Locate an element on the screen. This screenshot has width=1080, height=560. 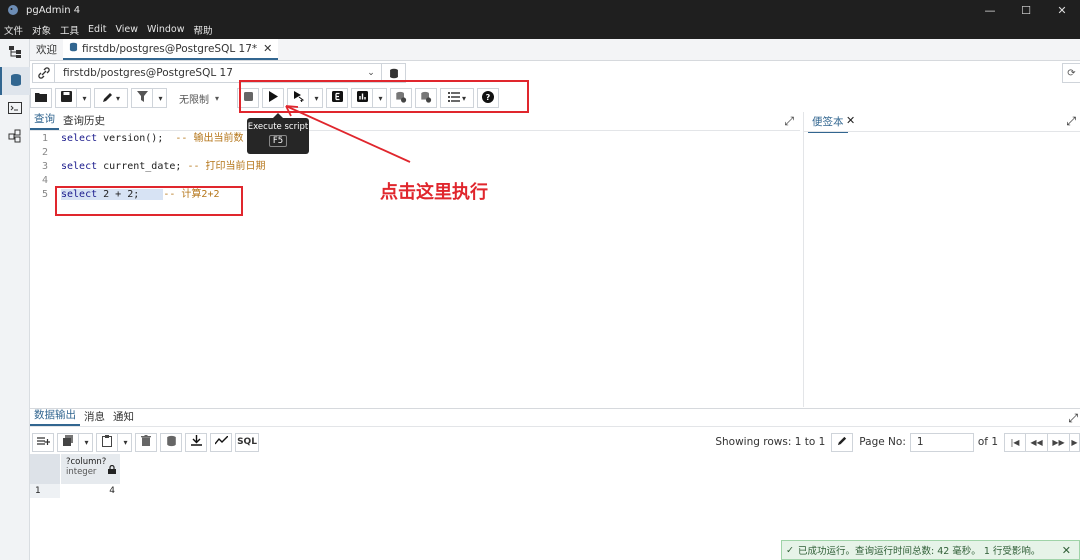
add-row-button is located at coordinates (43, 442).